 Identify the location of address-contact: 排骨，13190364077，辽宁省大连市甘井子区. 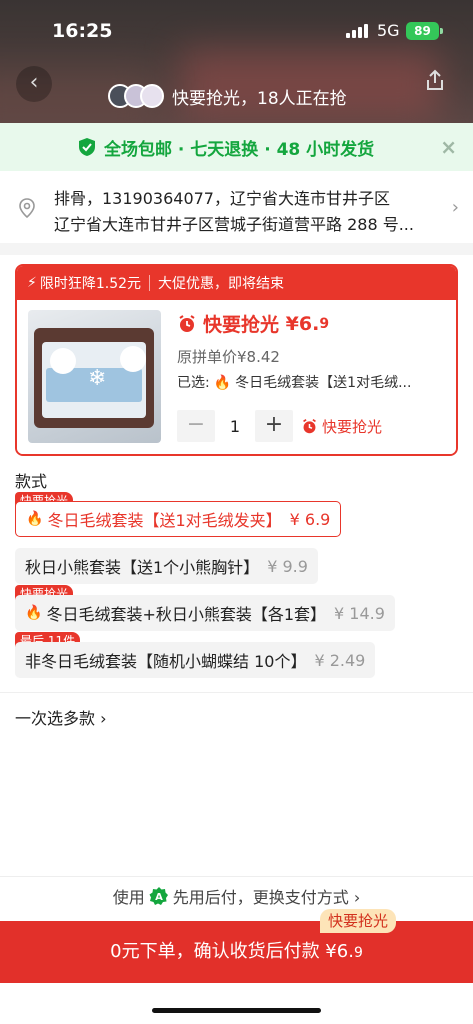
(222, 198).